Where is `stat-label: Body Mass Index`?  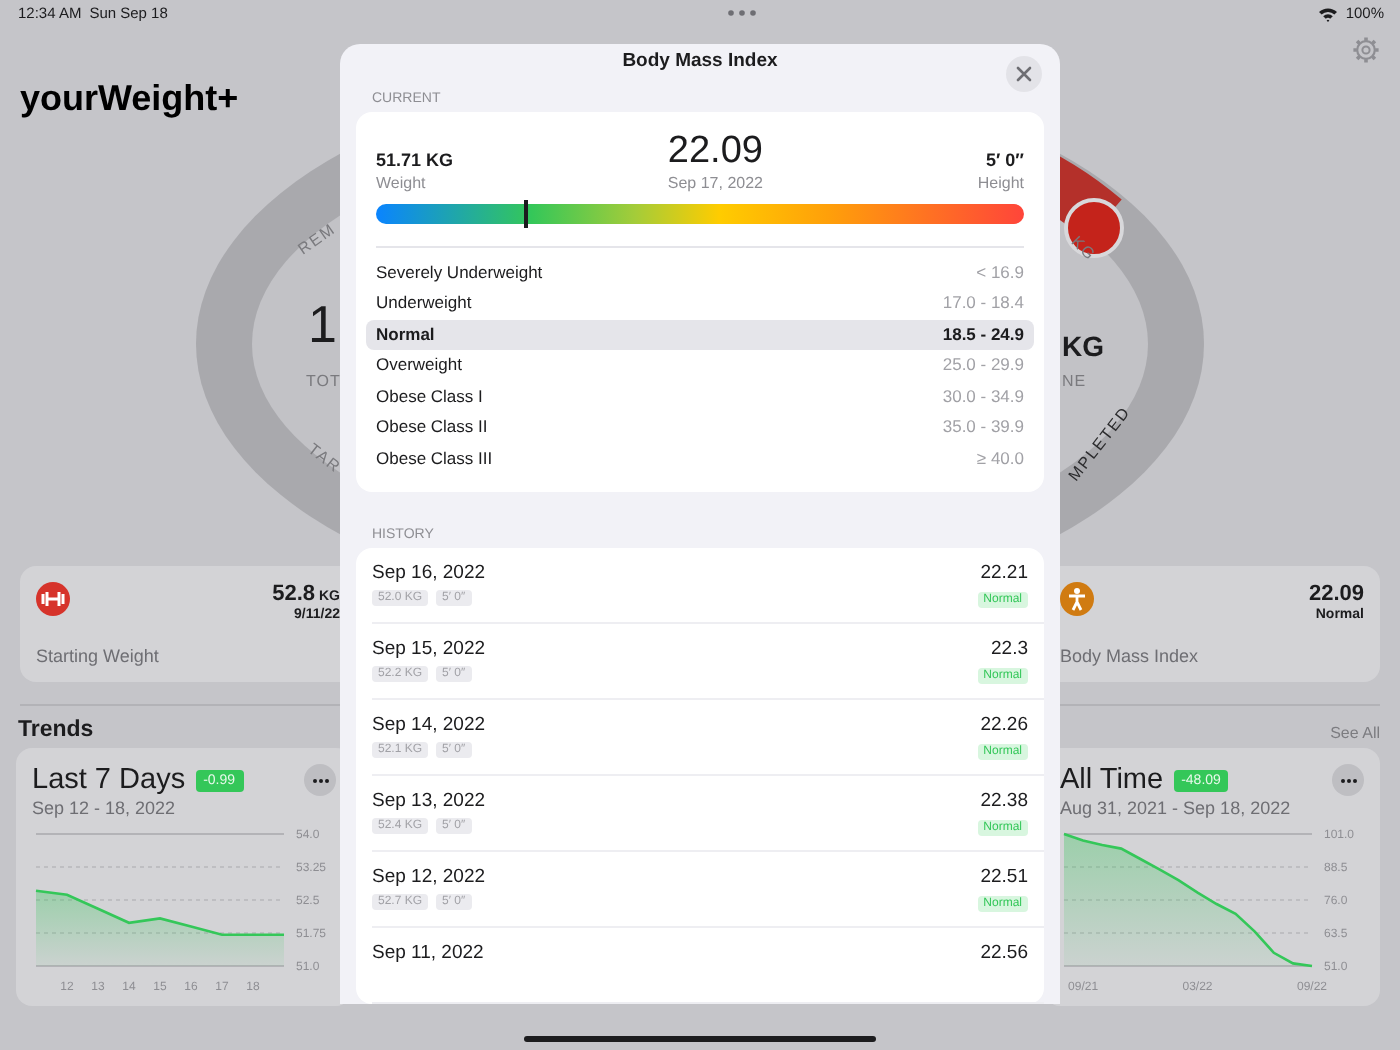
stat-label: Body Mass Index is located at coordinates (1130, 656).